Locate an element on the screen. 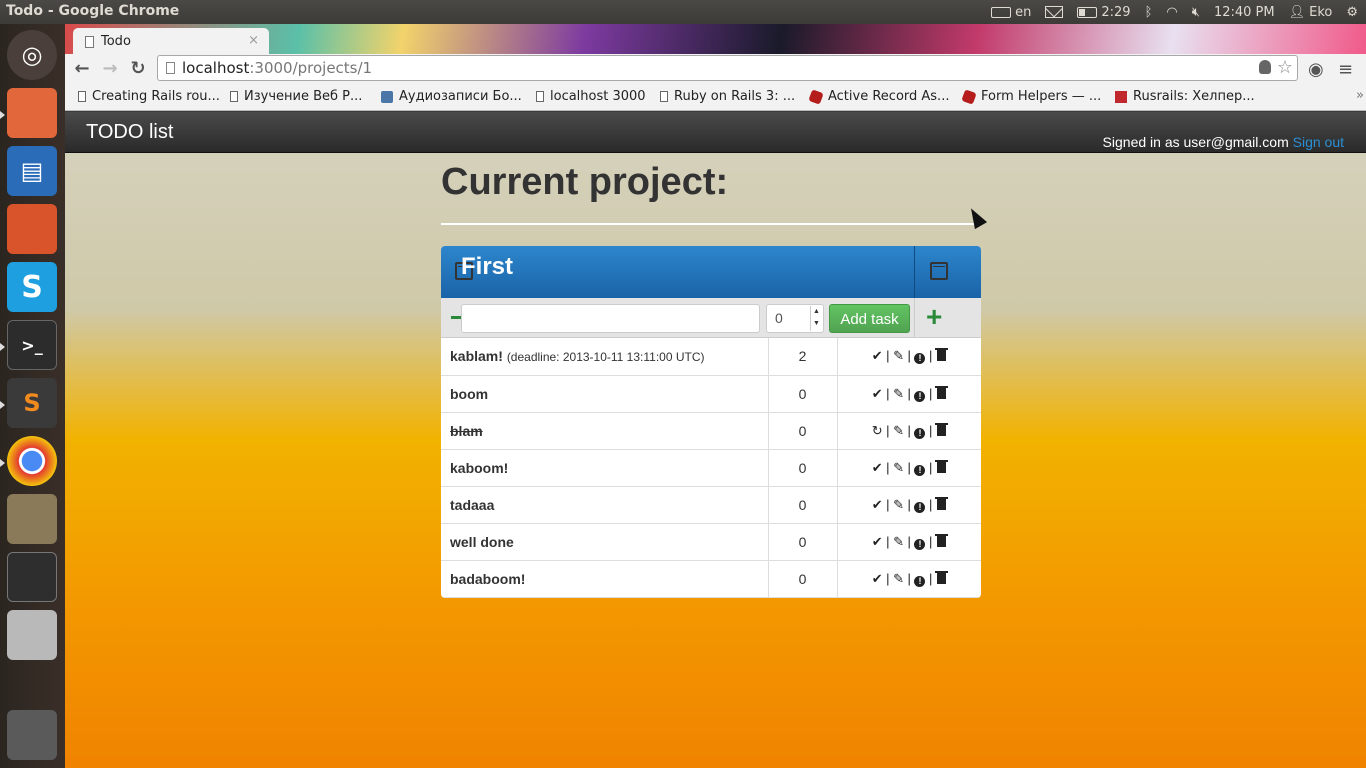 Image resolution: width=1366 pixels, height=768 pixels. usb-drive-icon is located at coordinates (32, 635).